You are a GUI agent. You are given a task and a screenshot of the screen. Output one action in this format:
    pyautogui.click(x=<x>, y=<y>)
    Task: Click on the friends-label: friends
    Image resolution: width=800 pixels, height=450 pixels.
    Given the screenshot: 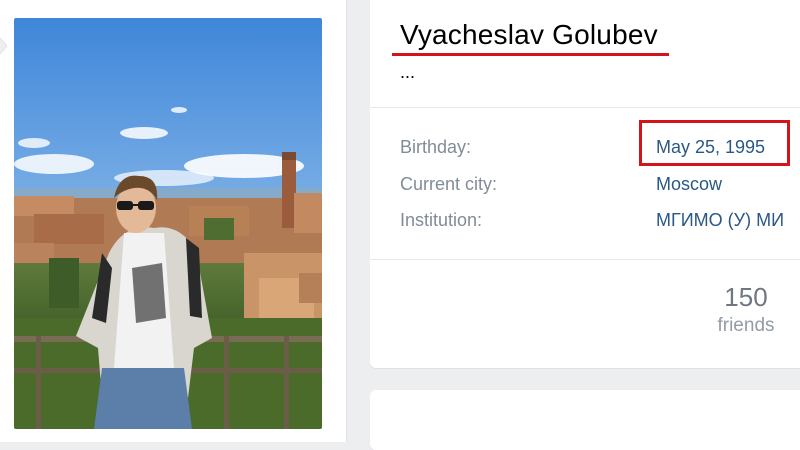 What is the action you would take?
    pyautogui.click(x=746, y=325)
    